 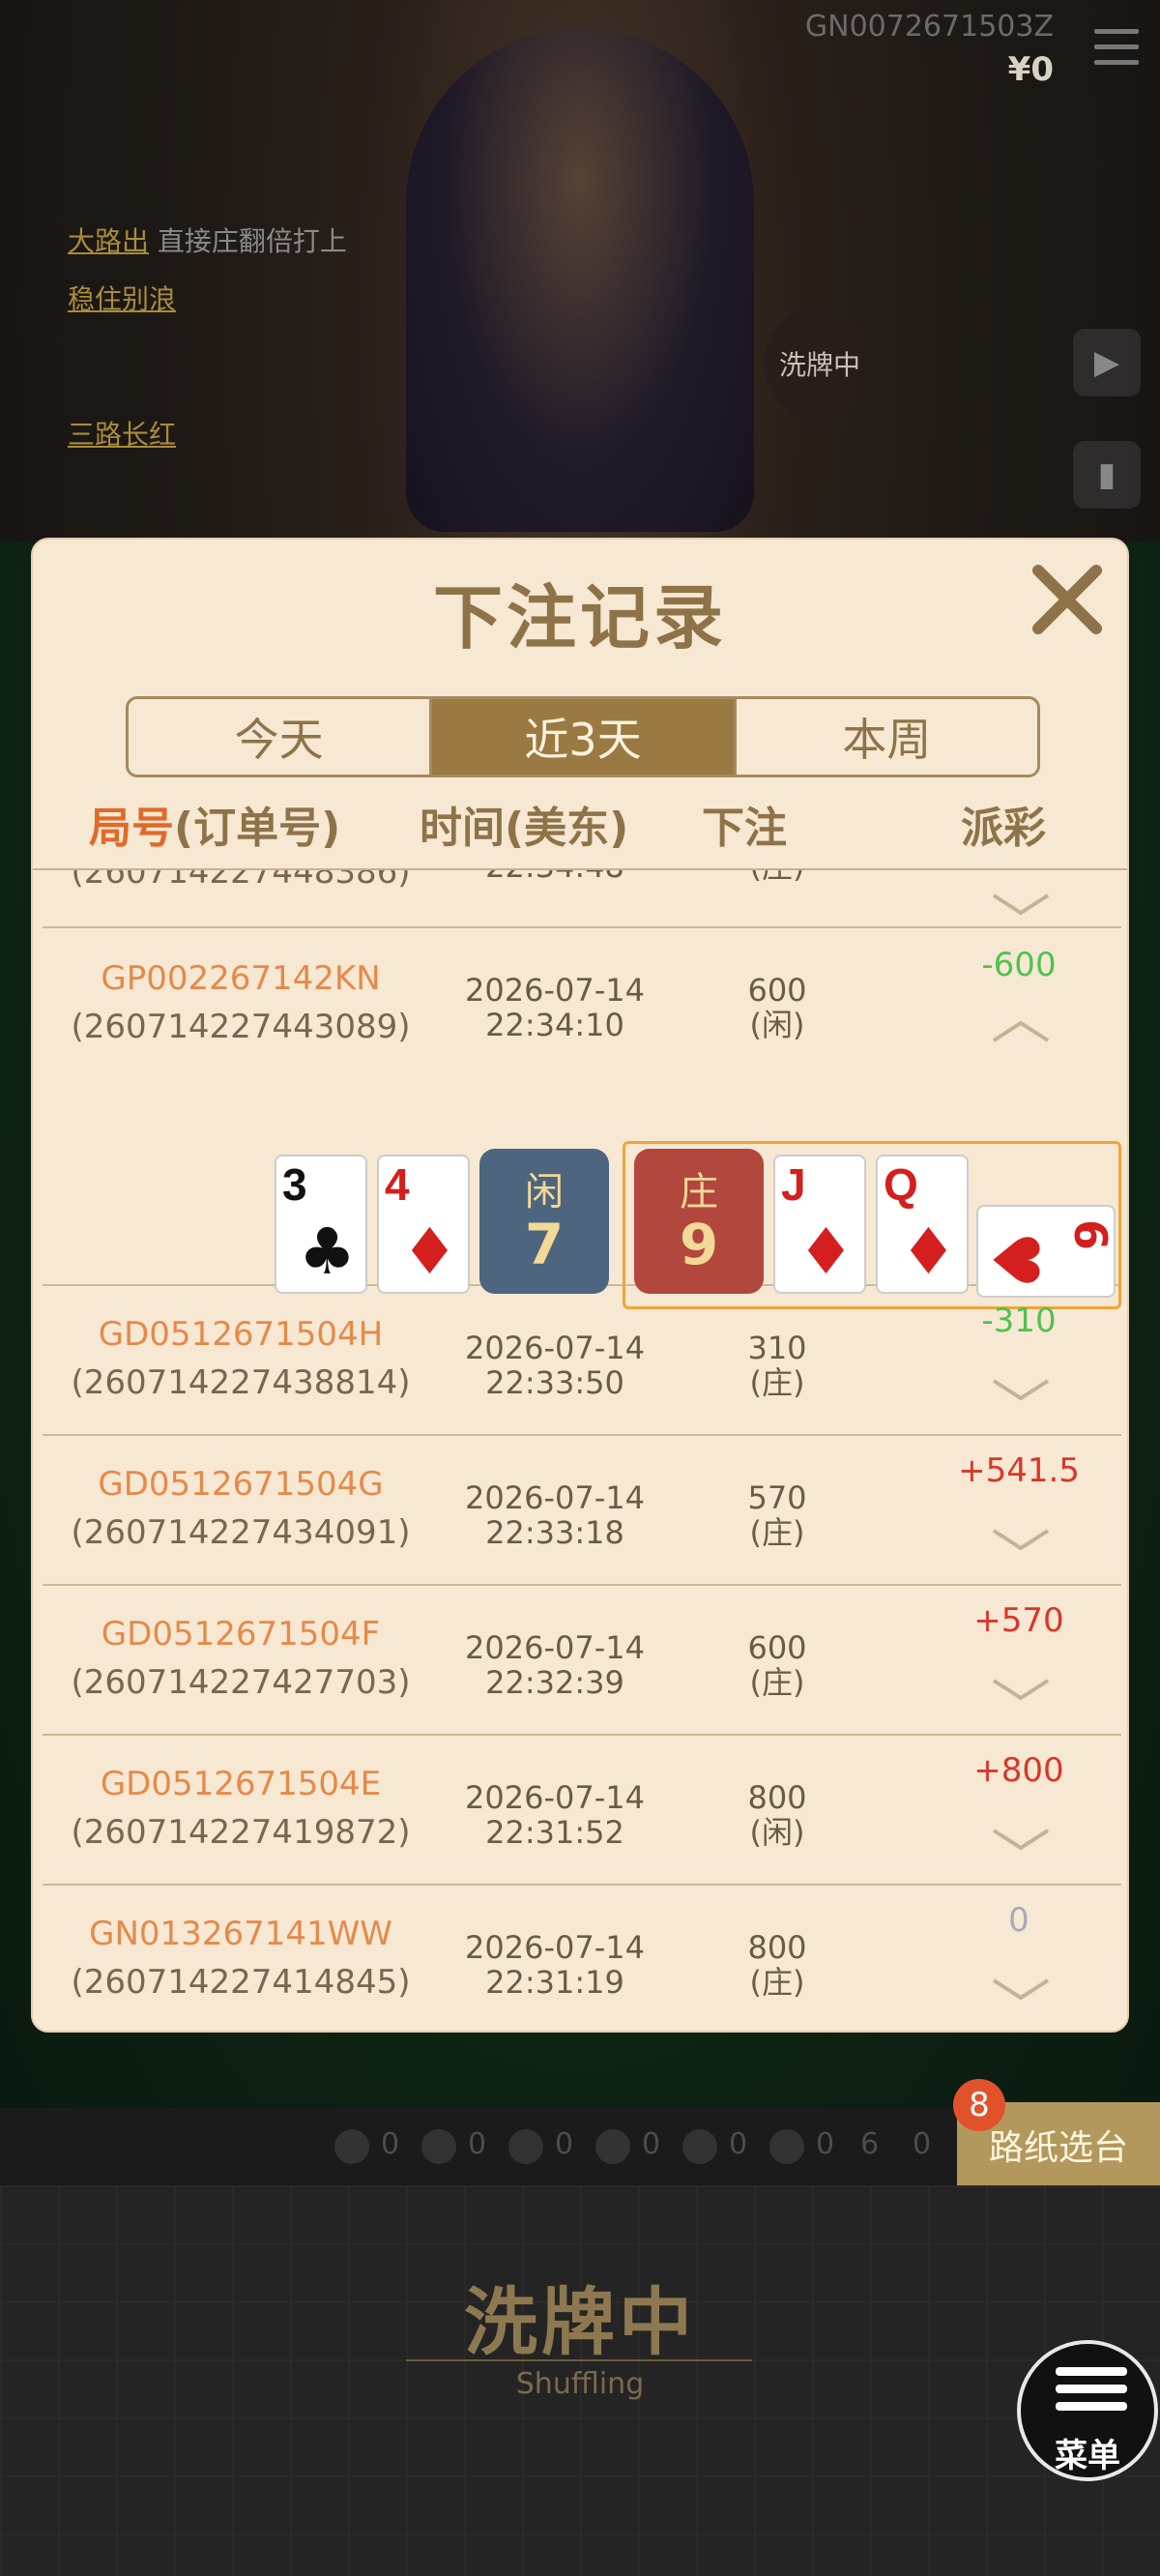 What do you see at coordinates (1087, 2410) in the screenshot?
I see `menu-button: 菜单` at bounding box center [1087, 2410].